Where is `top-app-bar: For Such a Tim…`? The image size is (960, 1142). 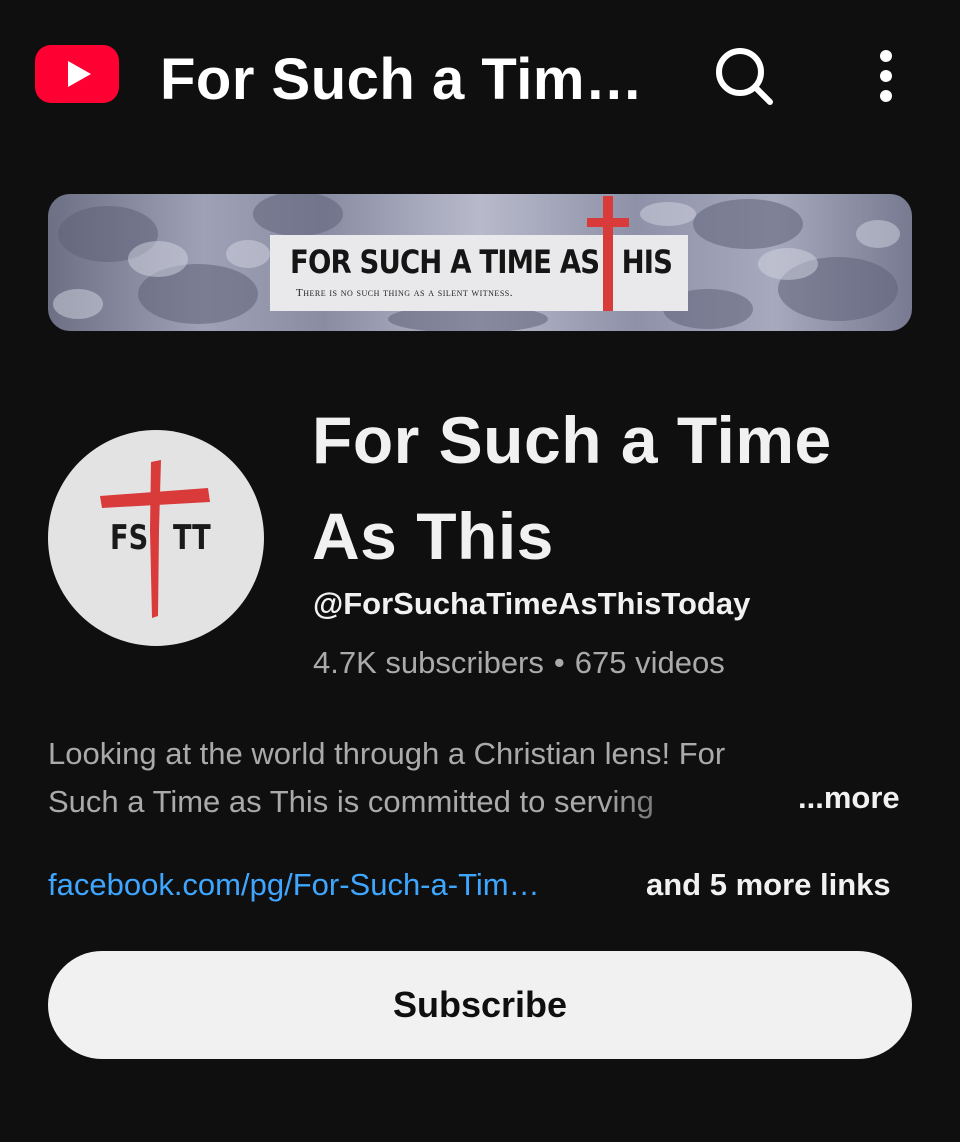 top-app-bar: For Such a Tim… is located at coordinates (480, 75).